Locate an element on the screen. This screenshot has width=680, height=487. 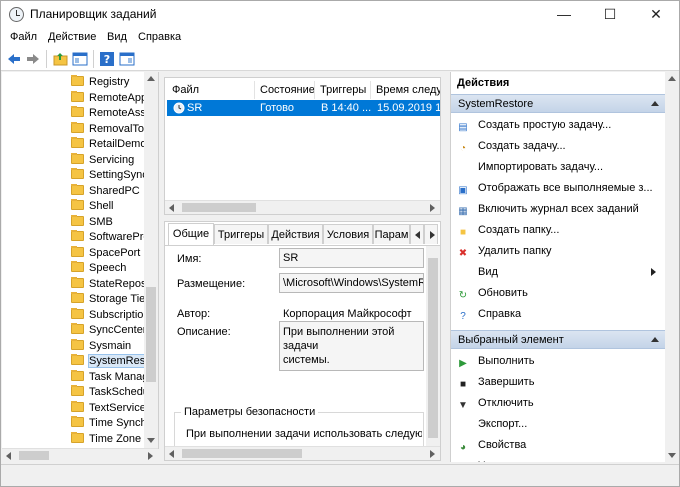
section-systemrestore: SystemRestore is located at coordinates (558, 103).